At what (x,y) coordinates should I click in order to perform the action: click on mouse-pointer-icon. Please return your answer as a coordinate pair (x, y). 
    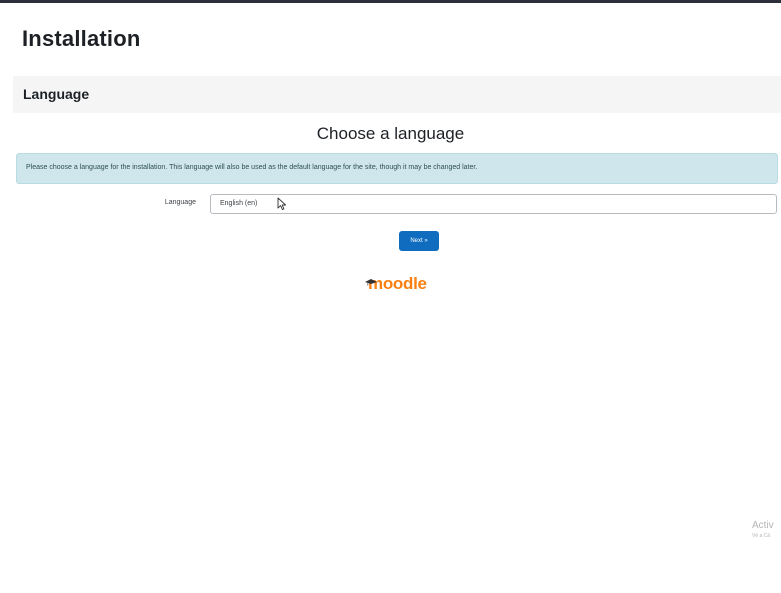
    Looking at the image, I should click on (282, 204).